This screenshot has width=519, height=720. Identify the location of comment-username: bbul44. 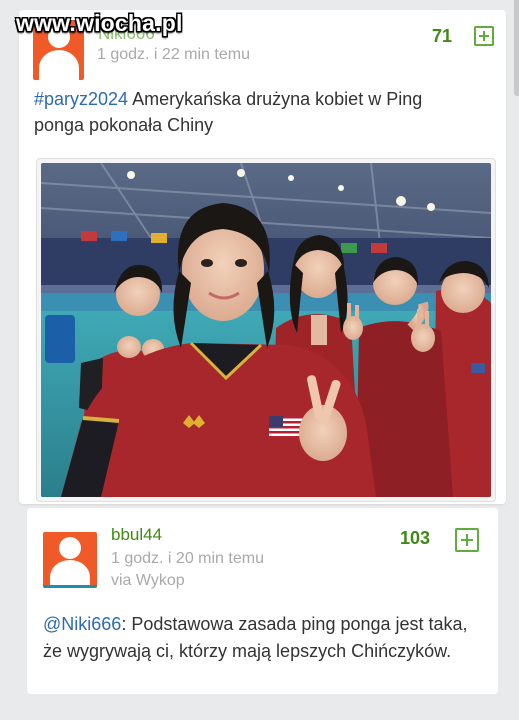
(136, 535).